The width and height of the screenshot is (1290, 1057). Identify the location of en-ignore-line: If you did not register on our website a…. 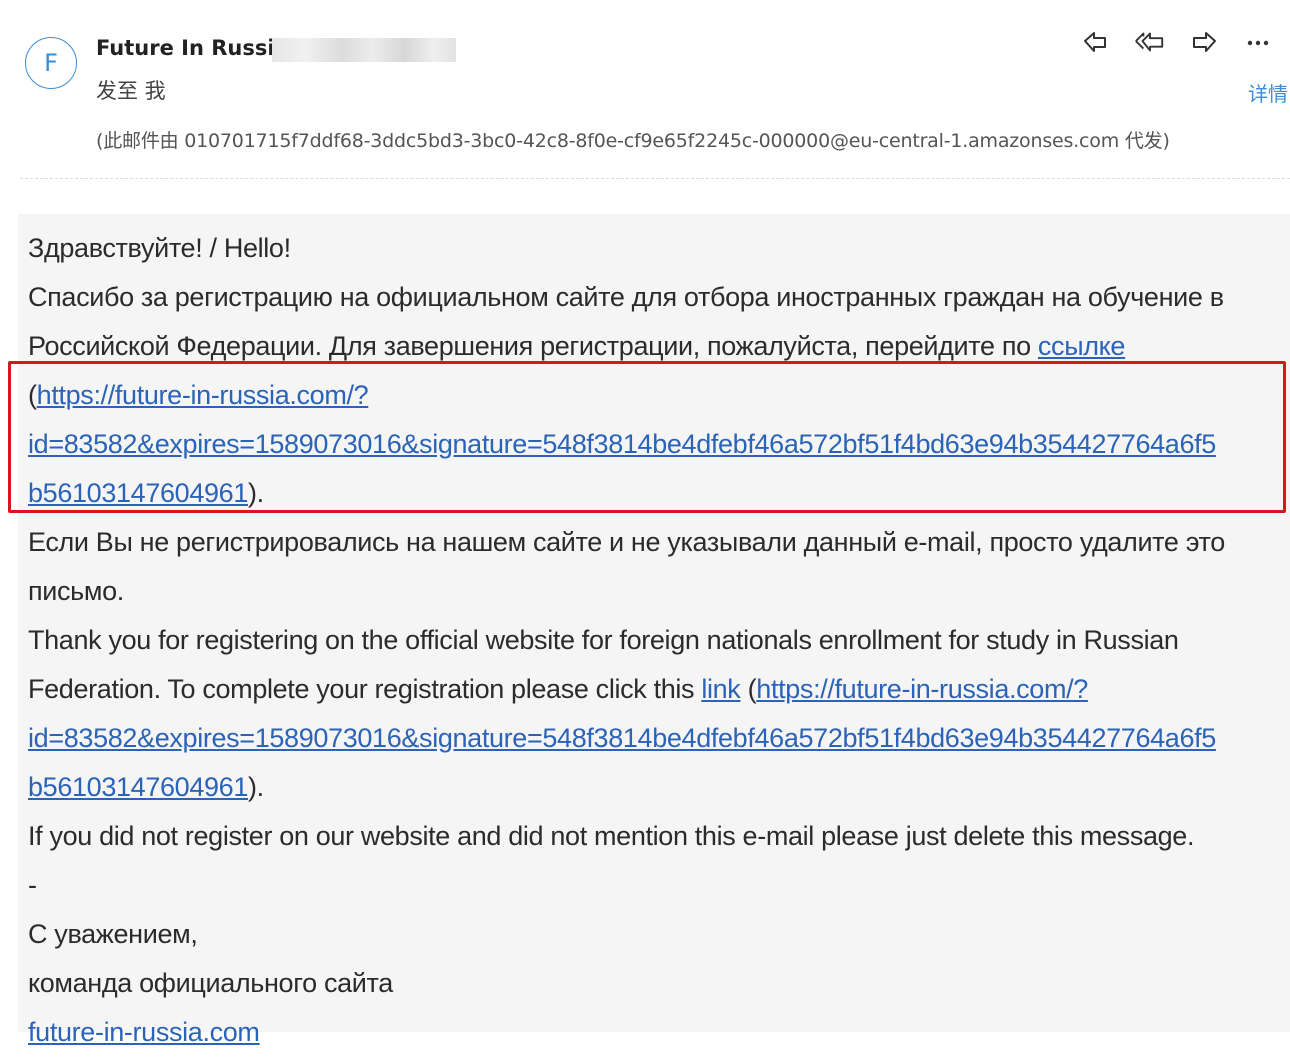
(611, 836).